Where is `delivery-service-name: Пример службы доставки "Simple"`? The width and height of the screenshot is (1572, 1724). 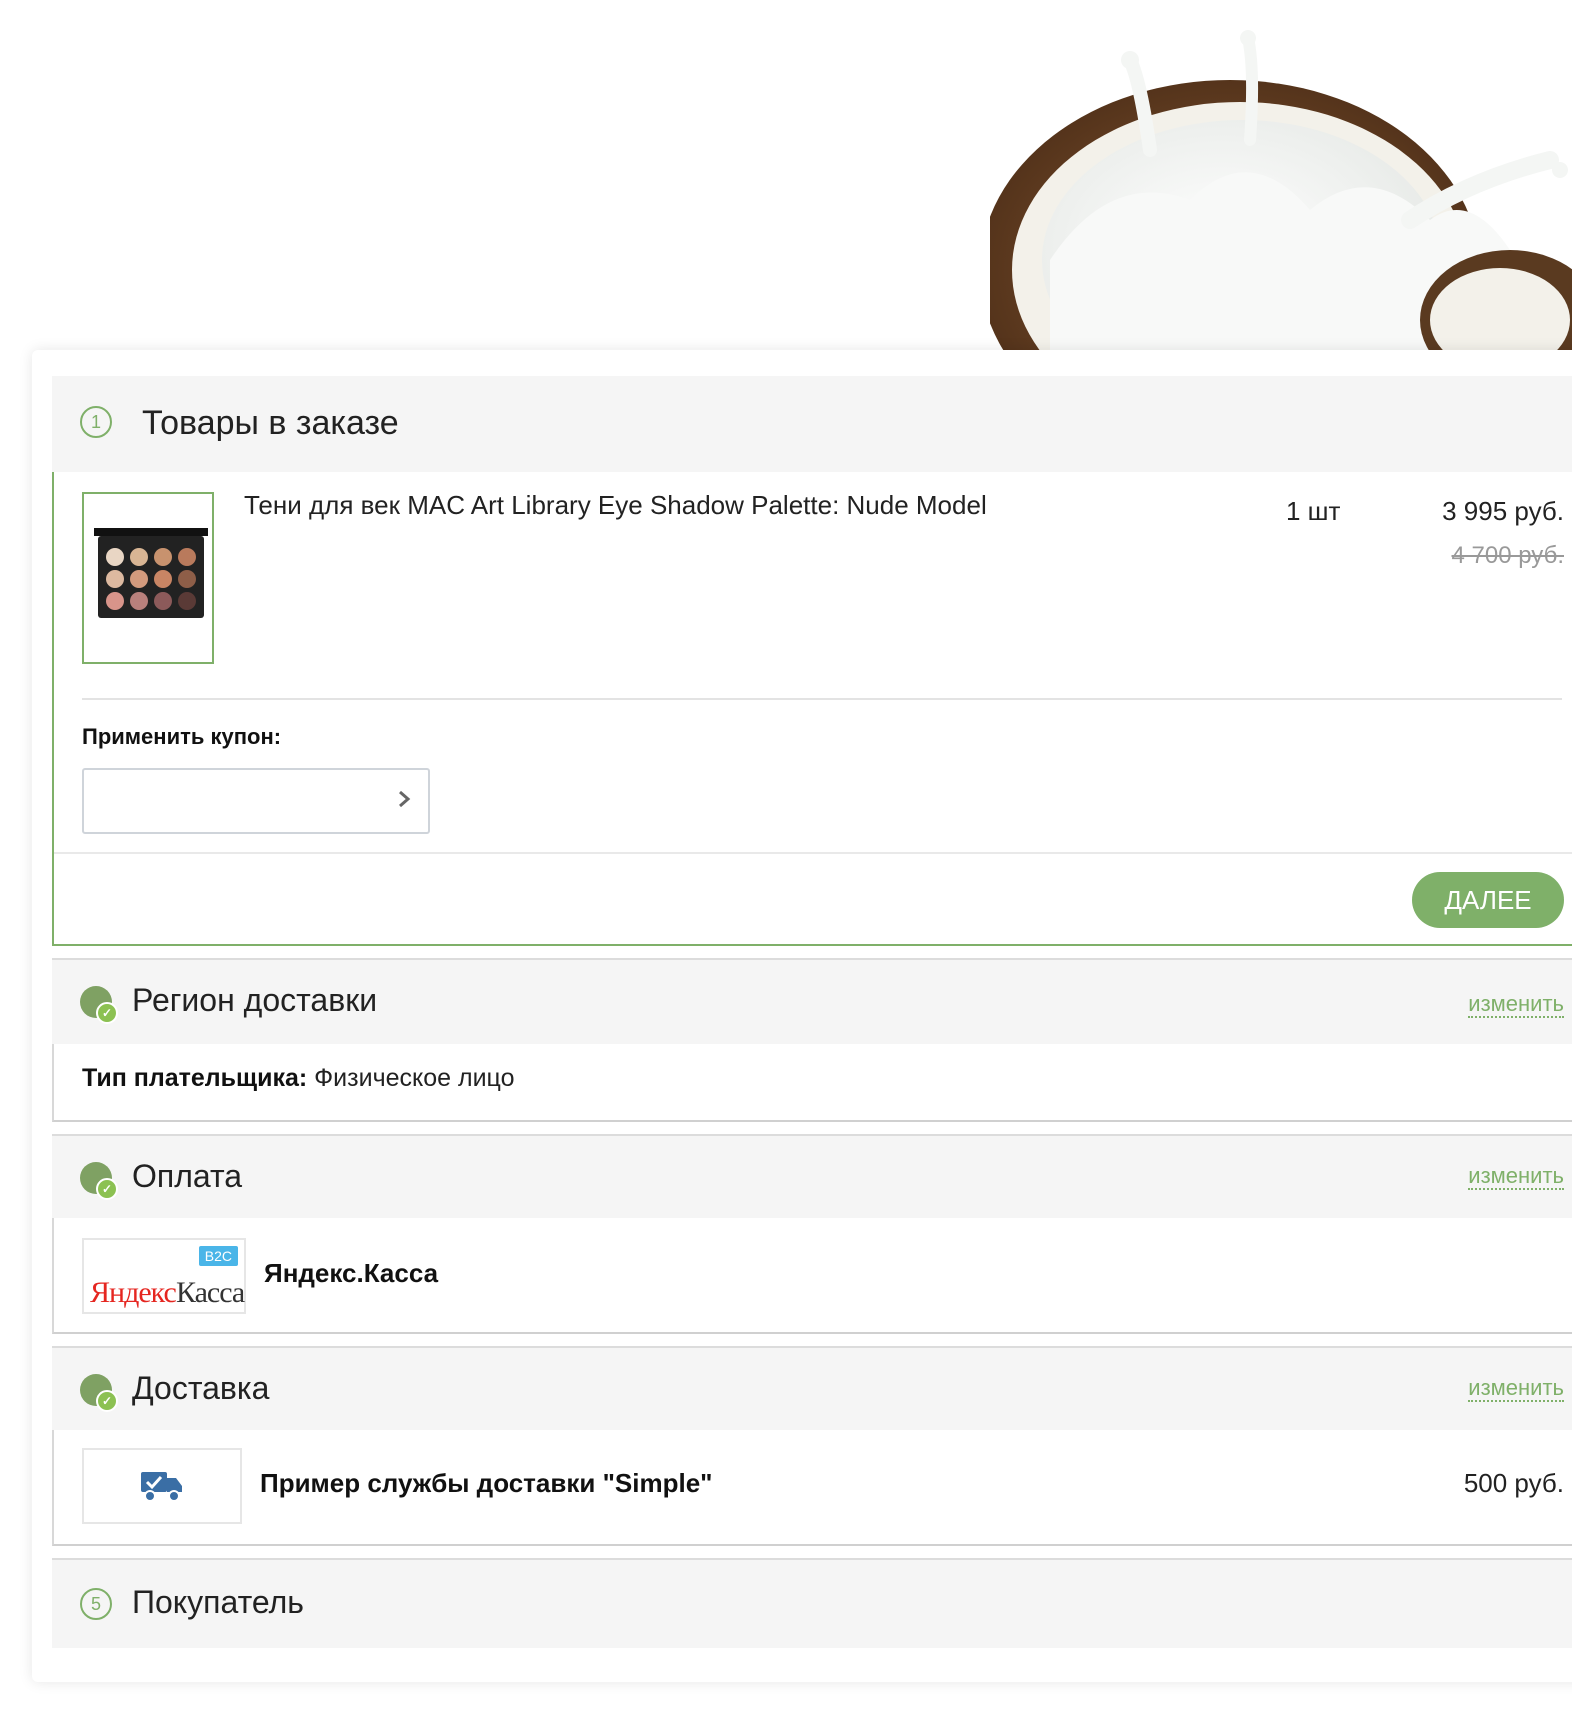
delivery-service-name: Пример службы доставки "Simple" is located at coordinates (486, 1483).